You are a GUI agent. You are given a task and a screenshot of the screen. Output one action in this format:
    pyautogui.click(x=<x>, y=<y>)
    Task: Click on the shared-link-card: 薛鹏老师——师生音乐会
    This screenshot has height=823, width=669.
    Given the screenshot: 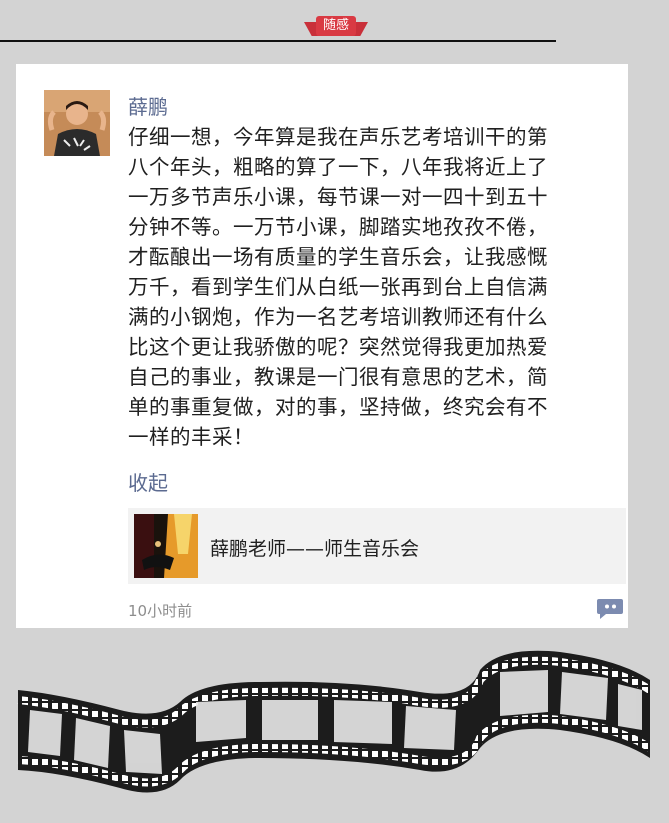 What is the action you would take?
    pyautogui.click(x=377, y=546)
    